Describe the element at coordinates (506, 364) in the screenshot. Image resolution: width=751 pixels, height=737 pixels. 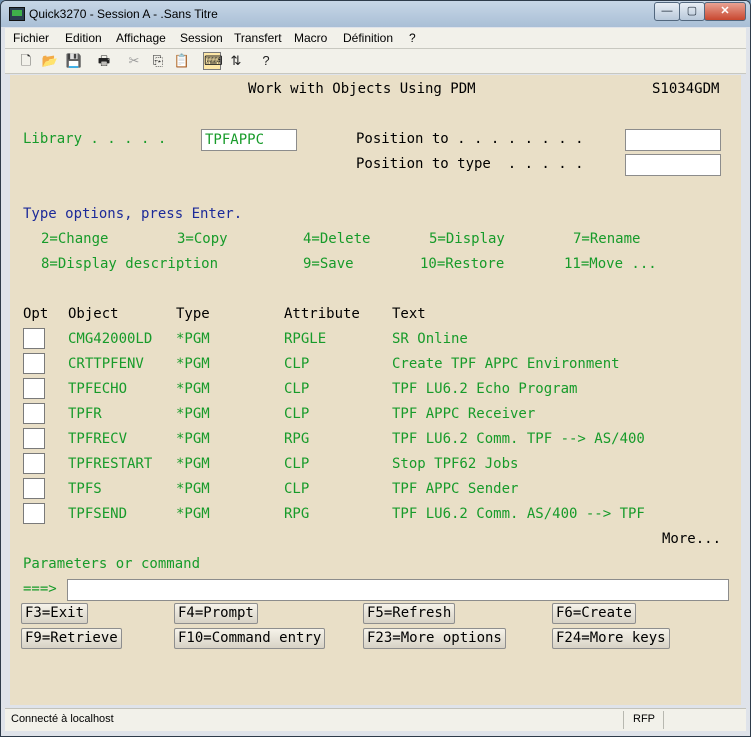
I see `object-text: Create TPF APPC Environment` at that location.